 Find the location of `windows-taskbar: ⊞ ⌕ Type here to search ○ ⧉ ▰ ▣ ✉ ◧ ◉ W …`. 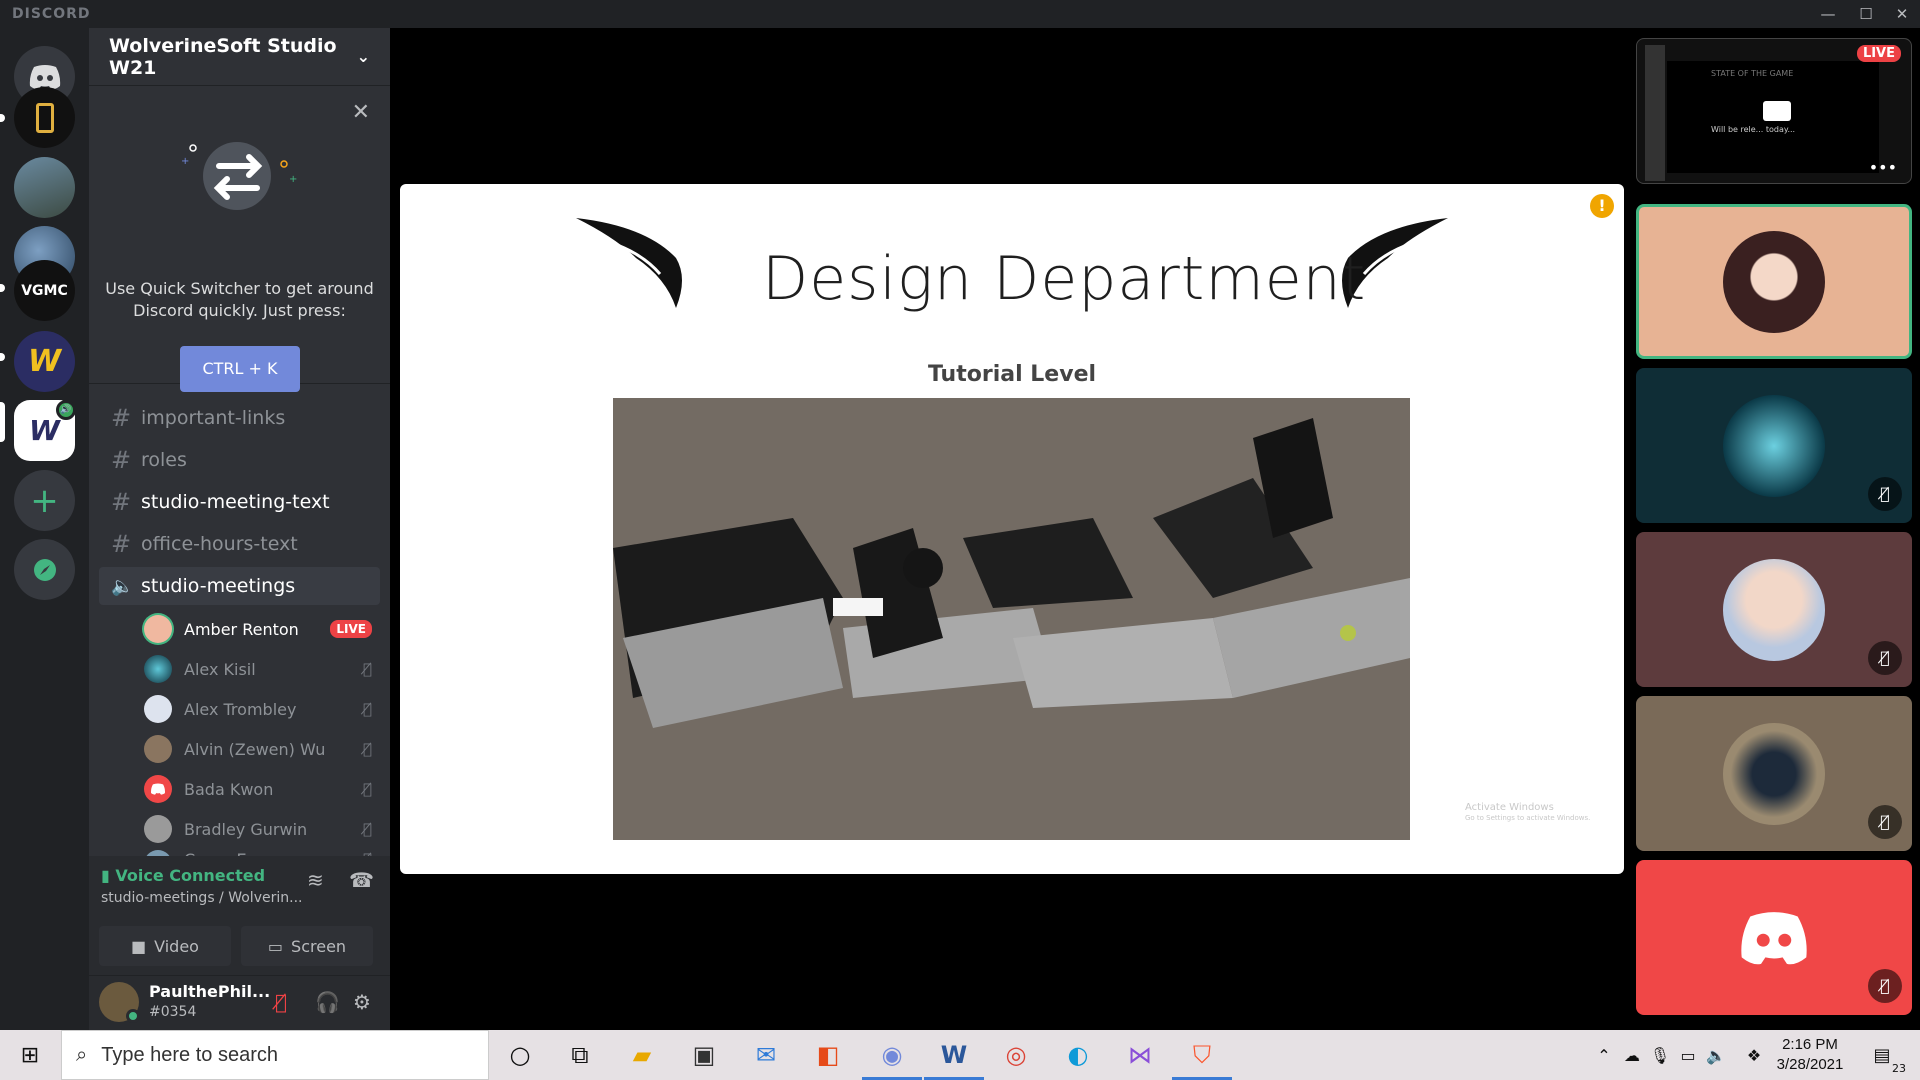

windows-taskbar: ⊞ ⌕ Type here to search ○ ⧉ ▰ ▣ ✉ ◧ ◉ W … is located at coordinates (960, 1055).